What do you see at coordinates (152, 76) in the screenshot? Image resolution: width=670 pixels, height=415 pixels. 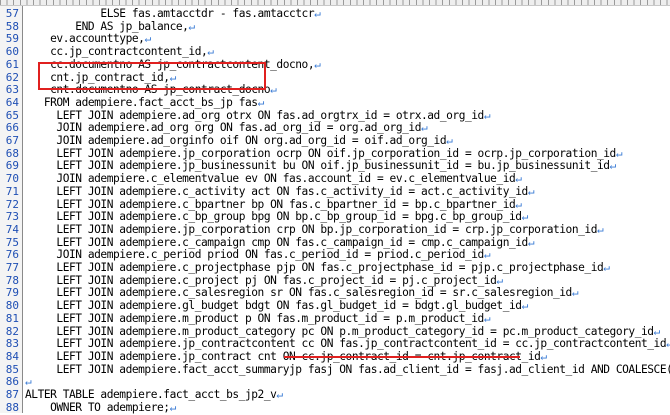 I see `highlight-box` at bounding box center [152, 76].